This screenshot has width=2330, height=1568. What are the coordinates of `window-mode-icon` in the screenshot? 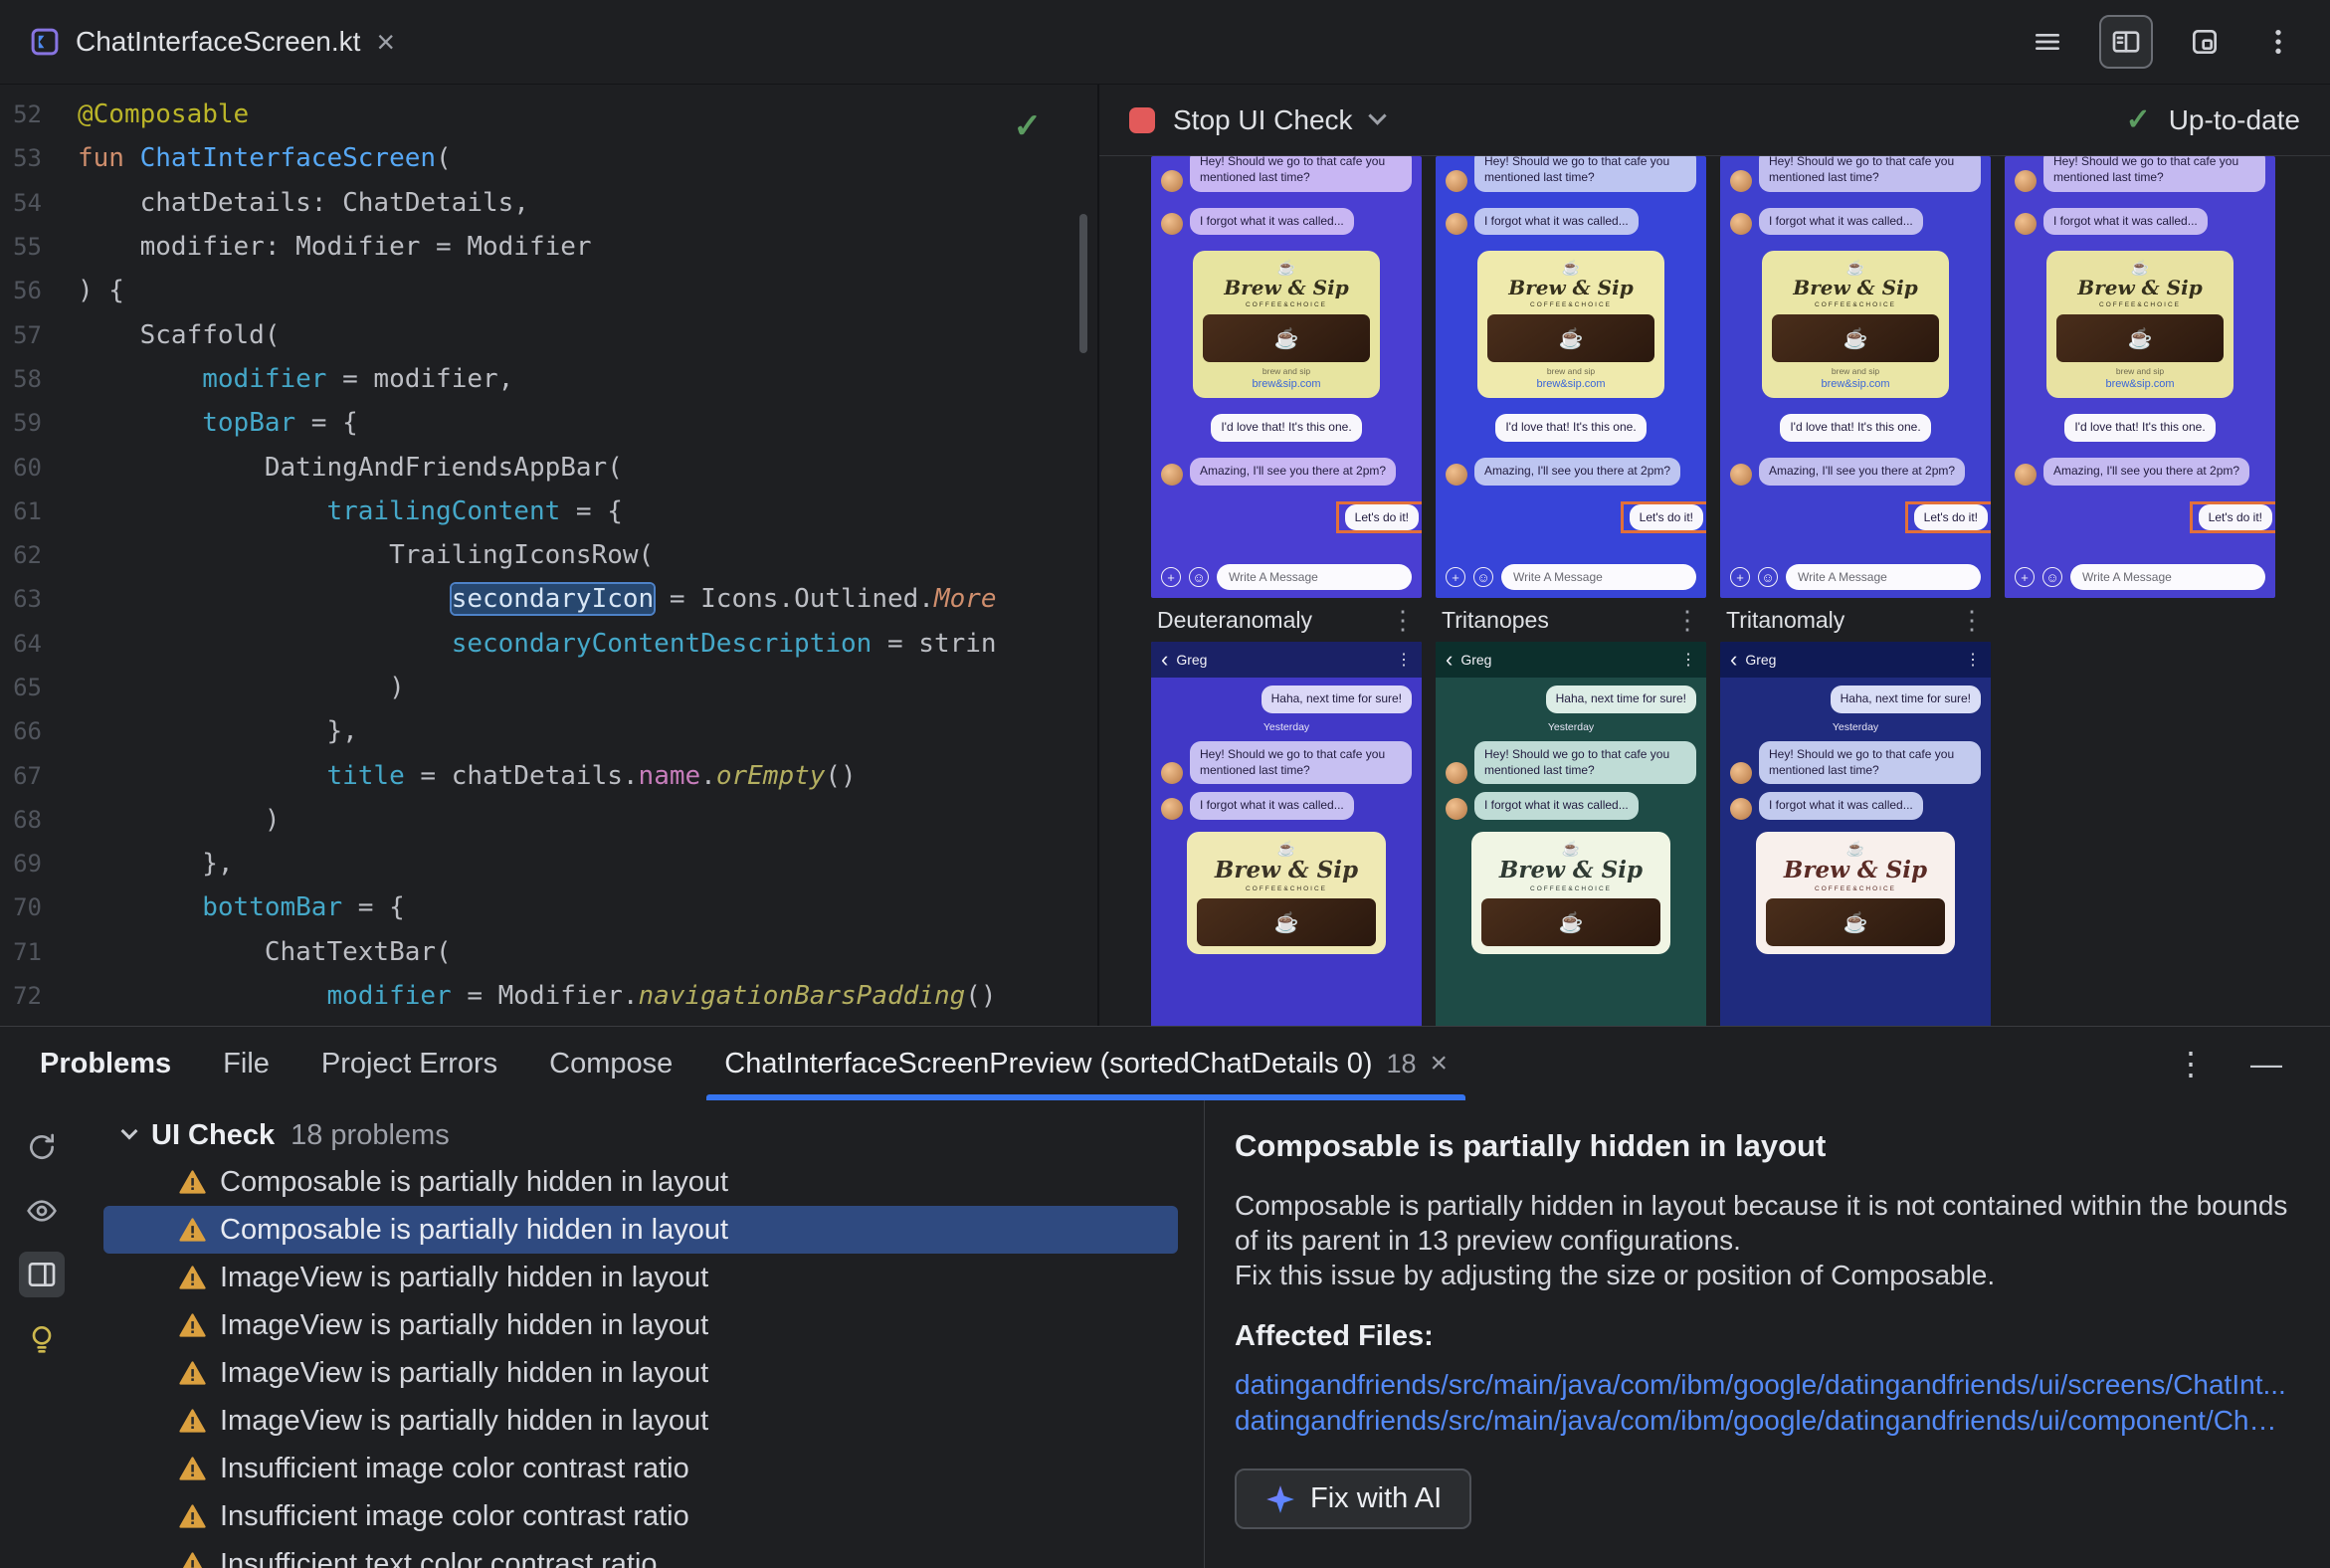 It's located at (2205, 42).